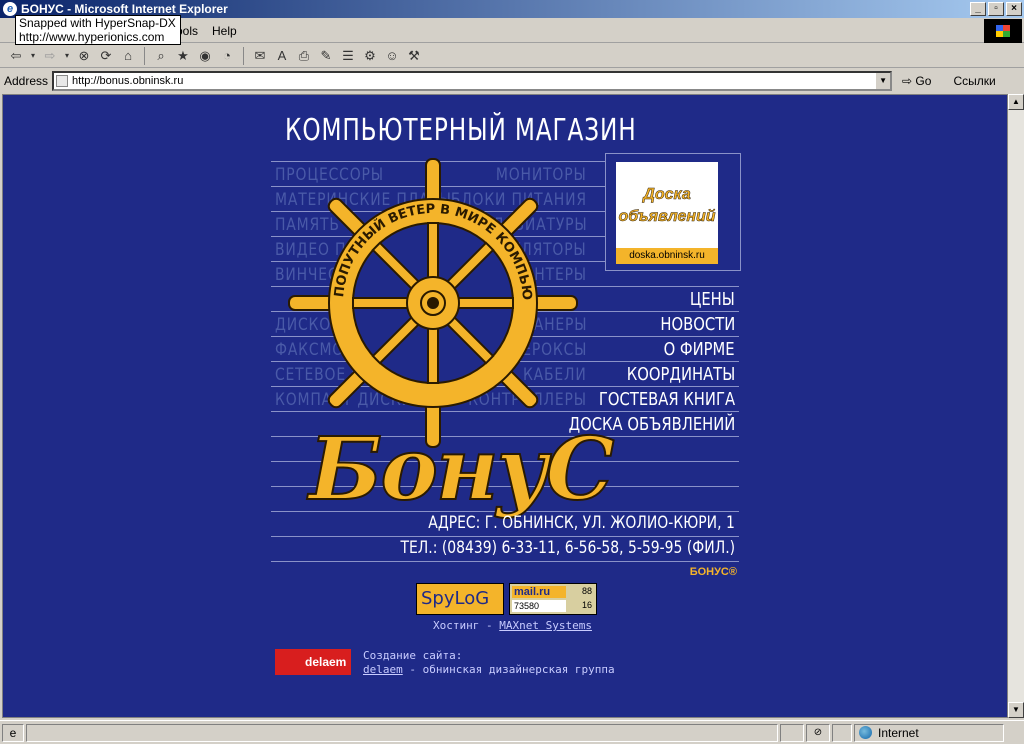 Image resolution: width=1024 pixels, height=744 pixels. What do you see at coordinates (1016, 710) in the screenshot?
I see `scroll-down-icon: ▼` at bounding box center [1016, 710].